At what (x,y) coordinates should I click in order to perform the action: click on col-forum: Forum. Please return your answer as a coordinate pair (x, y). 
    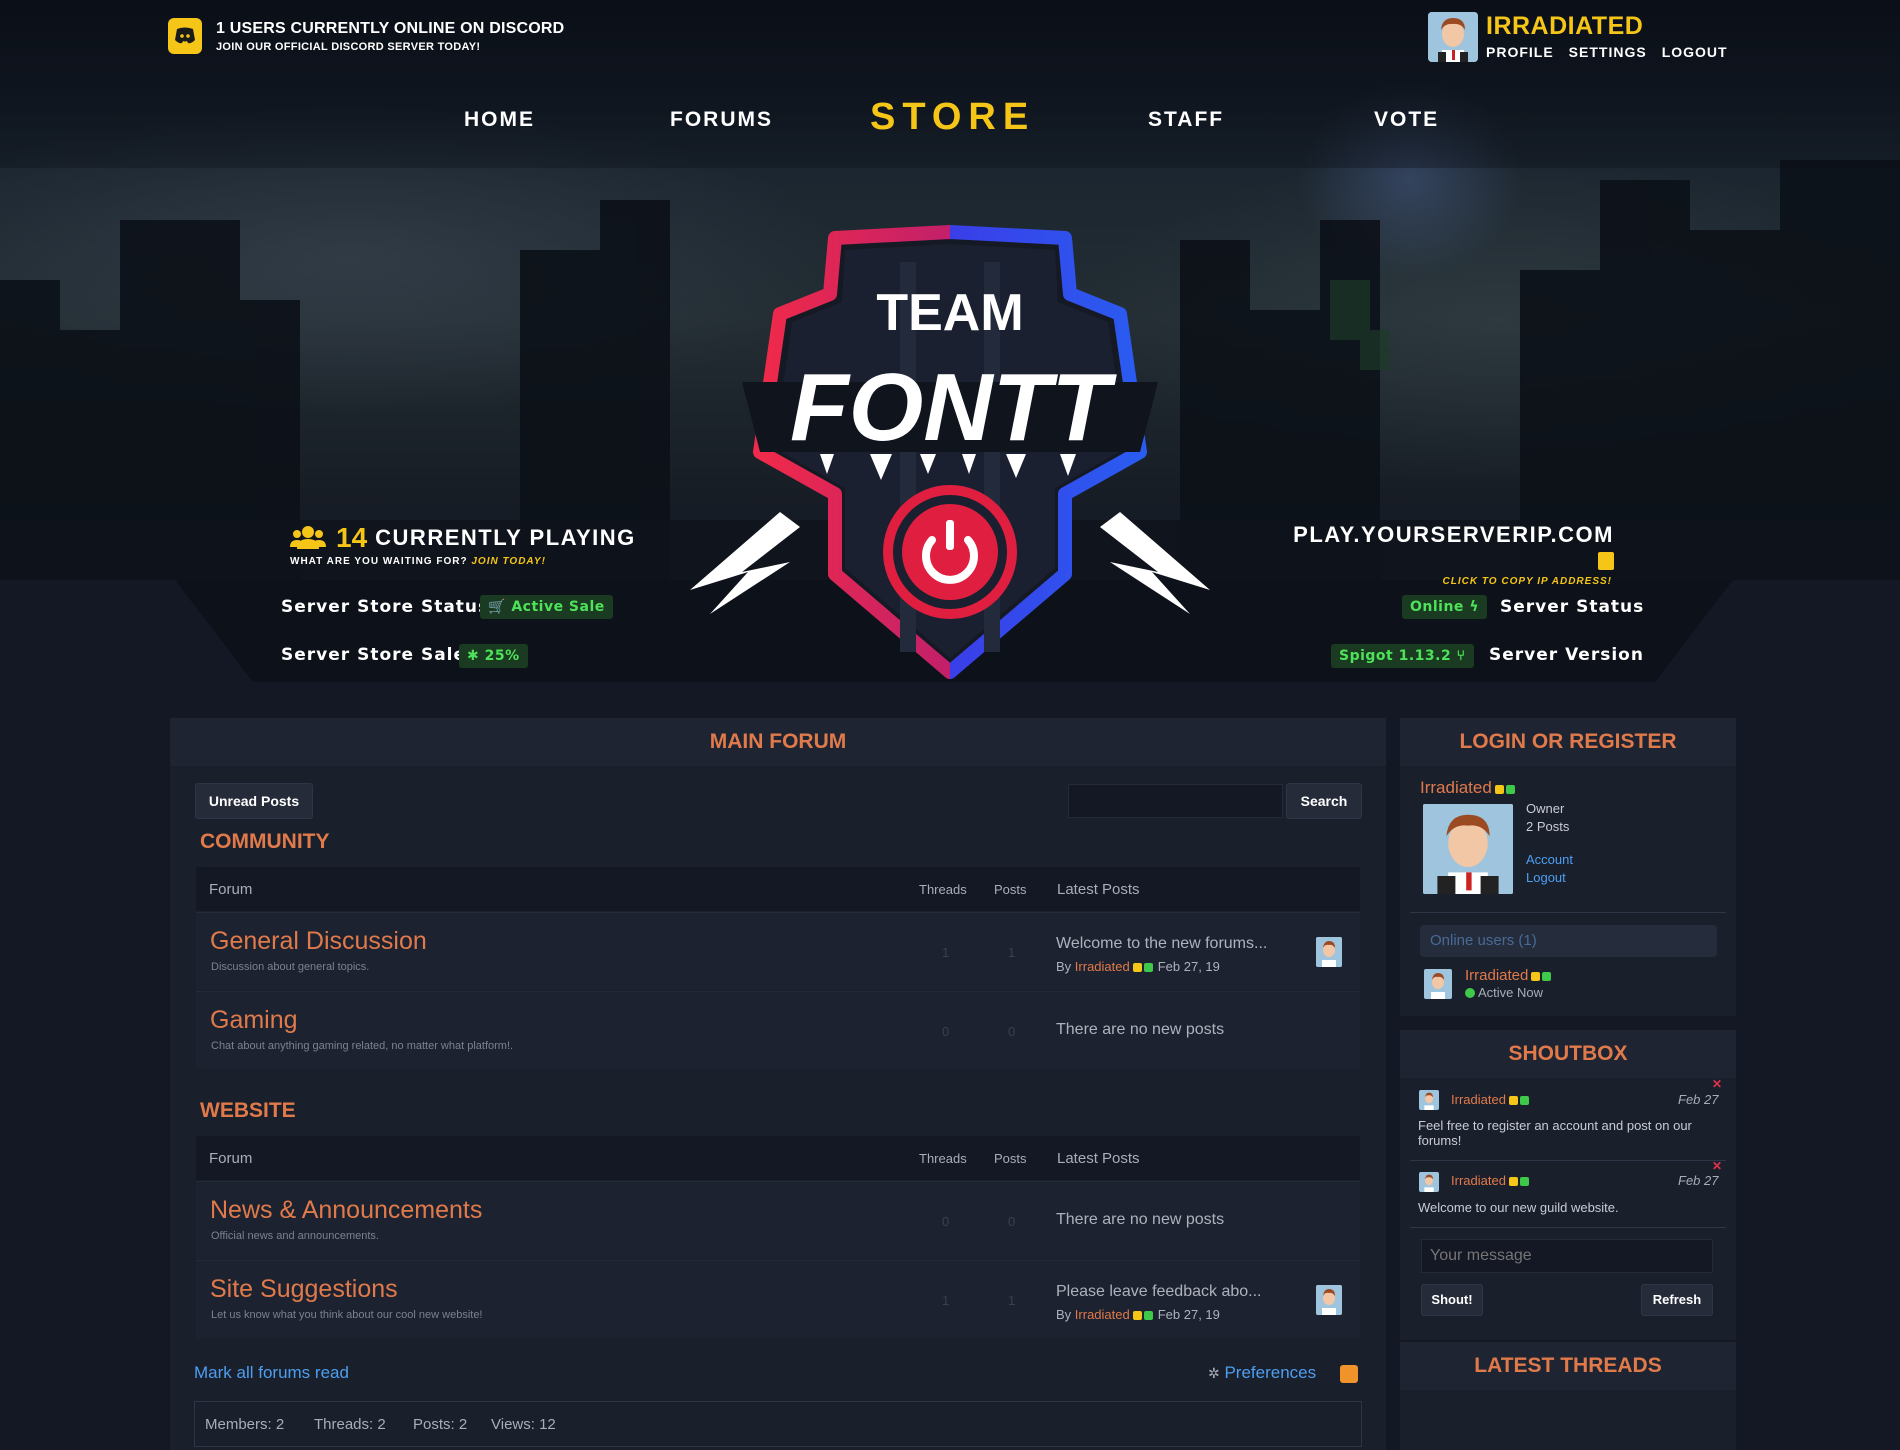
    Looking at the image, I should click on (231, 889).